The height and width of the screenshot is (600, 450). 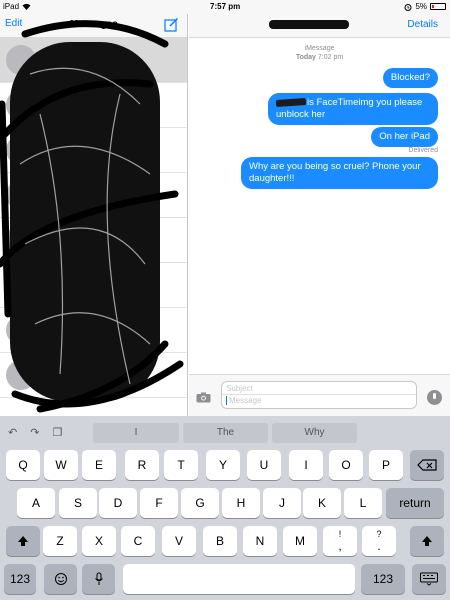 I want to click on redo-icon: ↷, so click(x=34, y=432).